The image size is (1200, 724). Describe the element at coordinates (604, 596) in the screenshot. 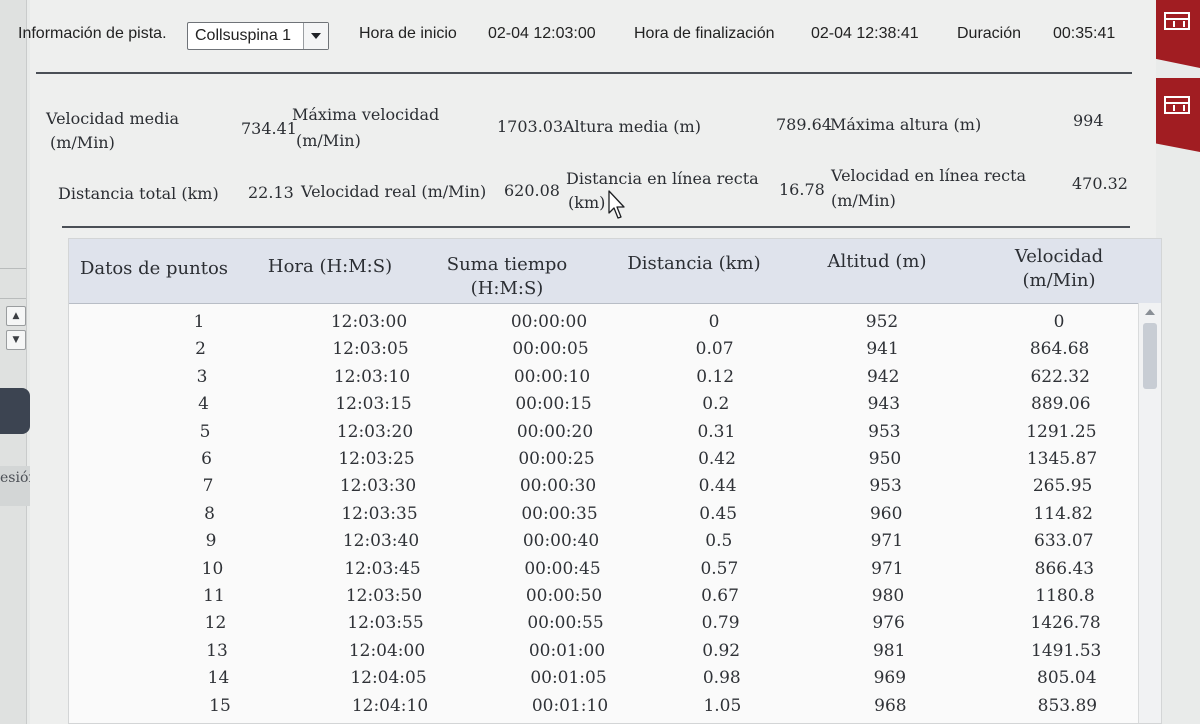

I see `table-row: 11 12:03:50 00:00:50 0.67 980 1180.8` at that location.